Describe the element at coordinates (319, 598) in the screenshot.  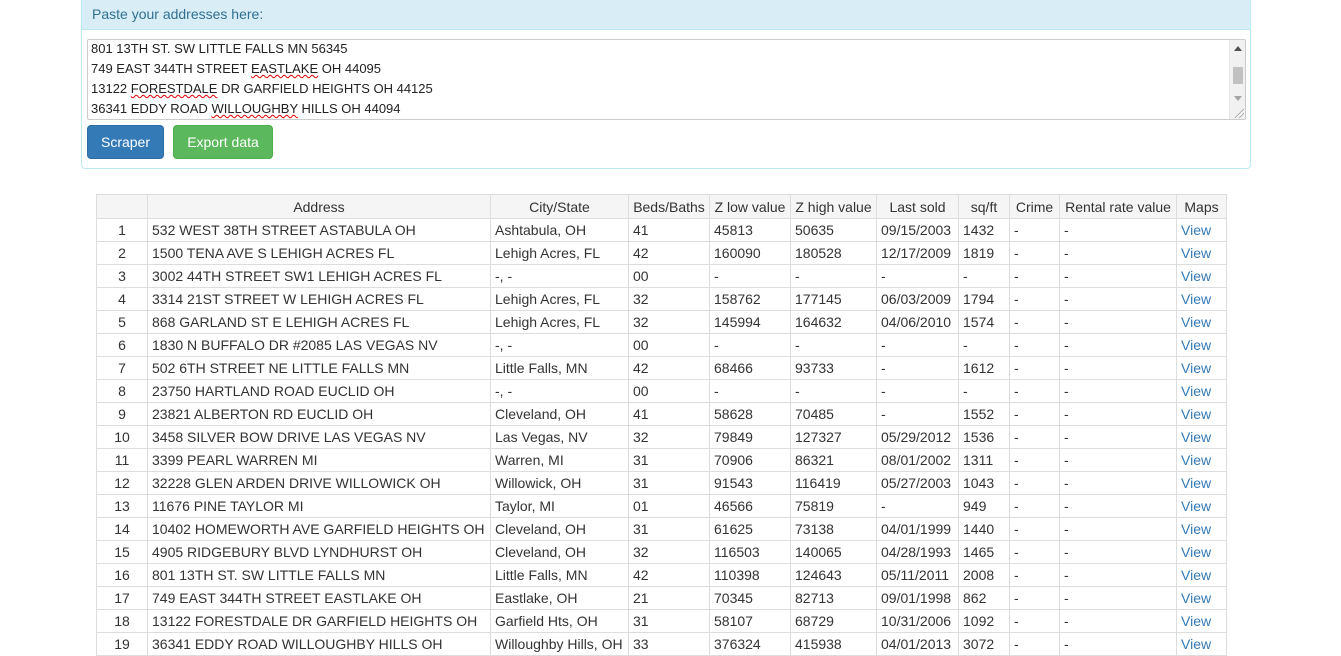
I see `row-address: 749 EAST 344TH STREET EASTLAKE OH` at that location.